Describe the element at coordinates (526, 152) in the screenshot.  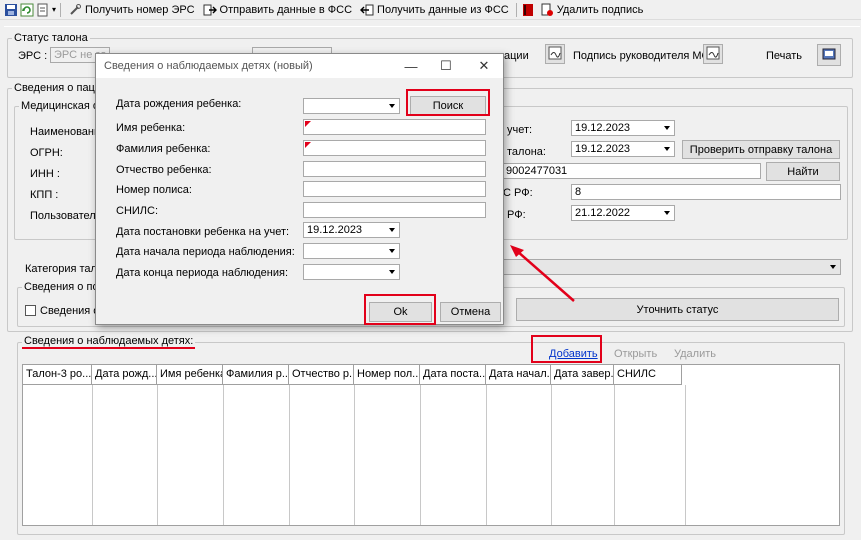
I see `talon-date-label: талона:` at that location.